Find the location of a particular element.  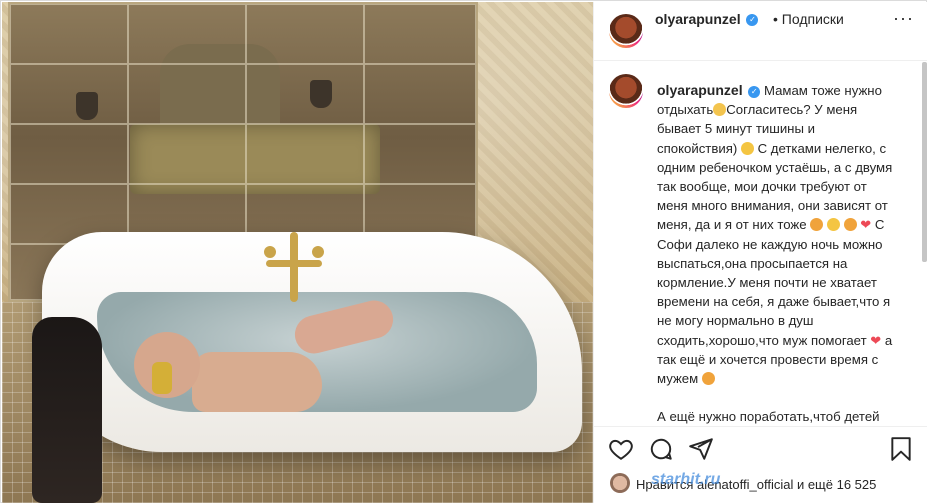

woman-body is located at coordinates (257, 382).